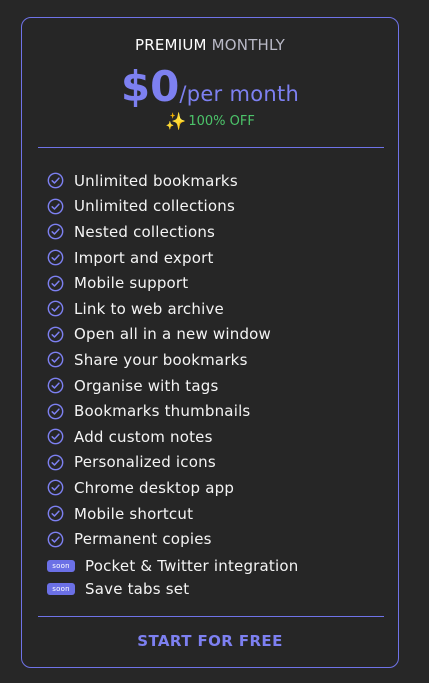 The image size is (429, 683). Describe the element at coordinates (154, 487) in the screenshot. I see `feature-label: Chrome desktop app` at that location.